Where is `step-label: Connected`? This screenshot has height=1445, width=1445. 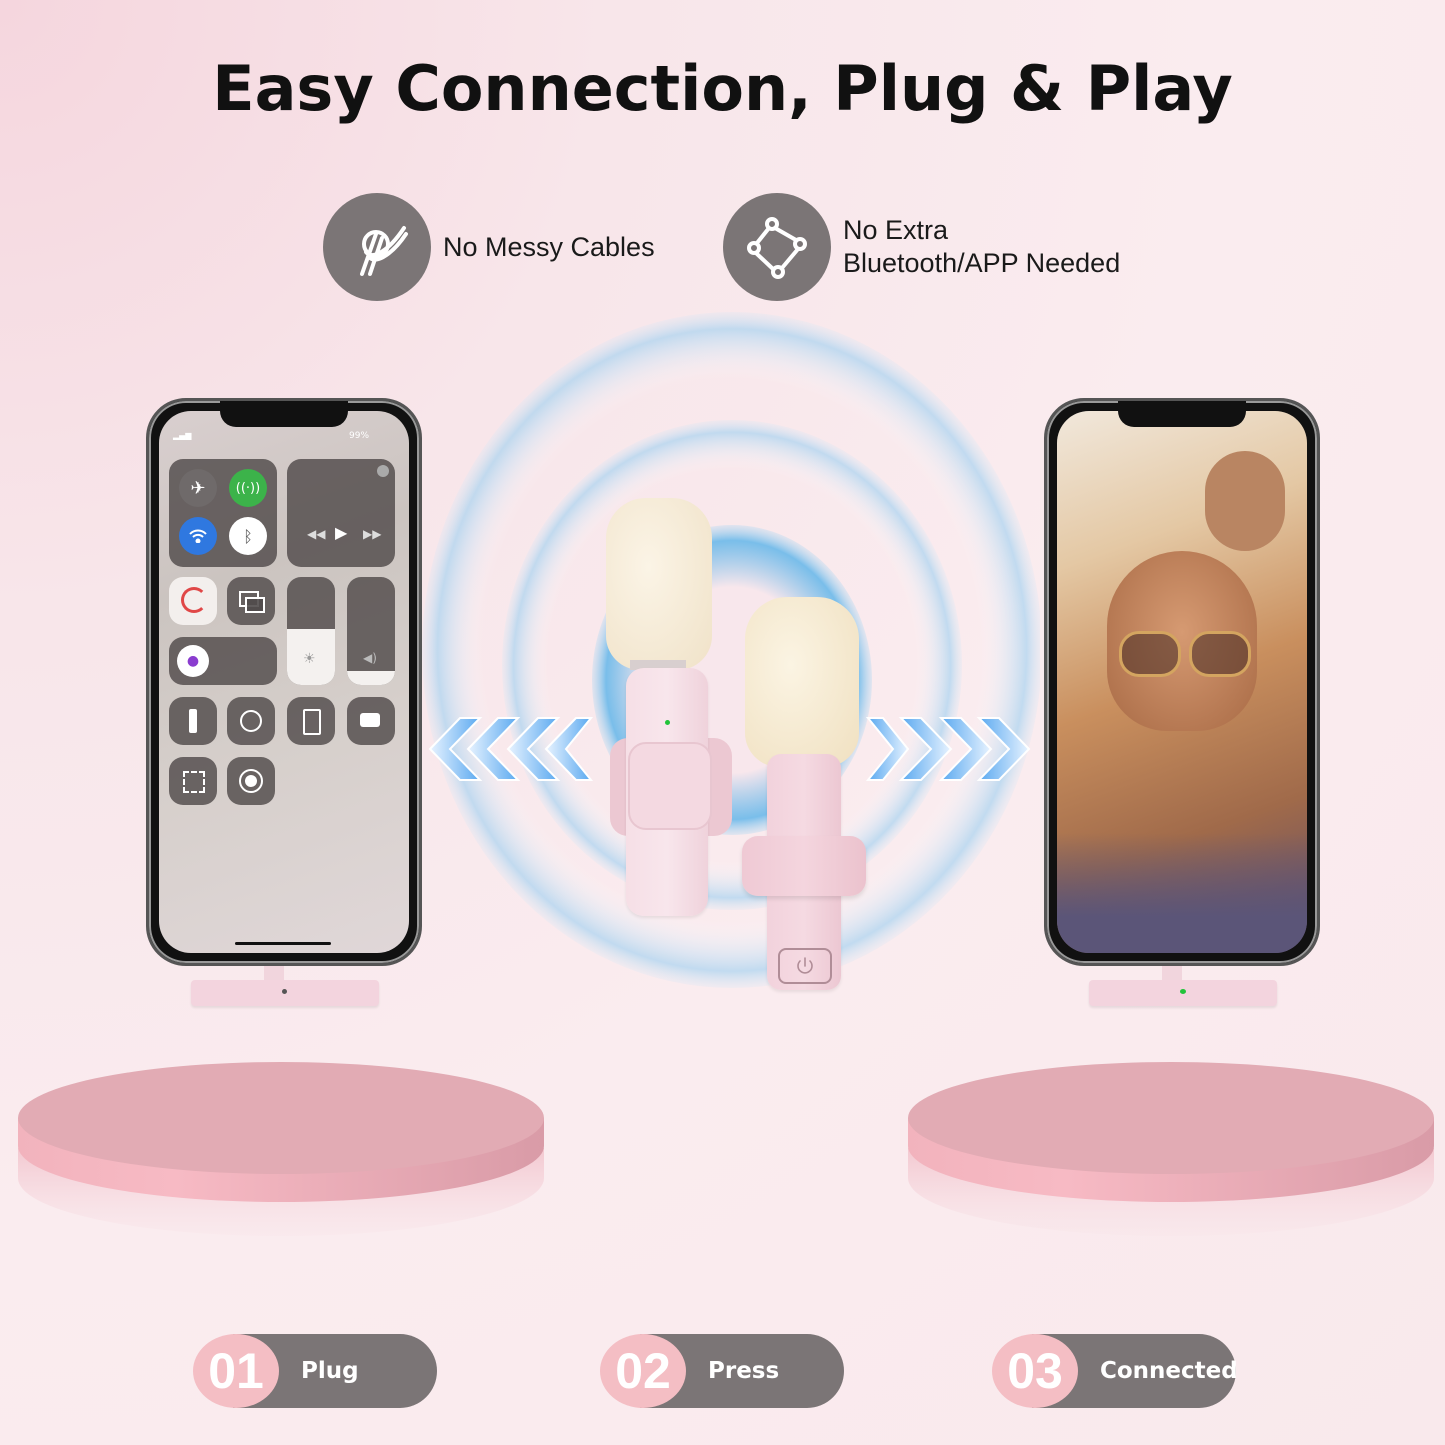 step-label: Connected is located at coordinates (1169, 1371).